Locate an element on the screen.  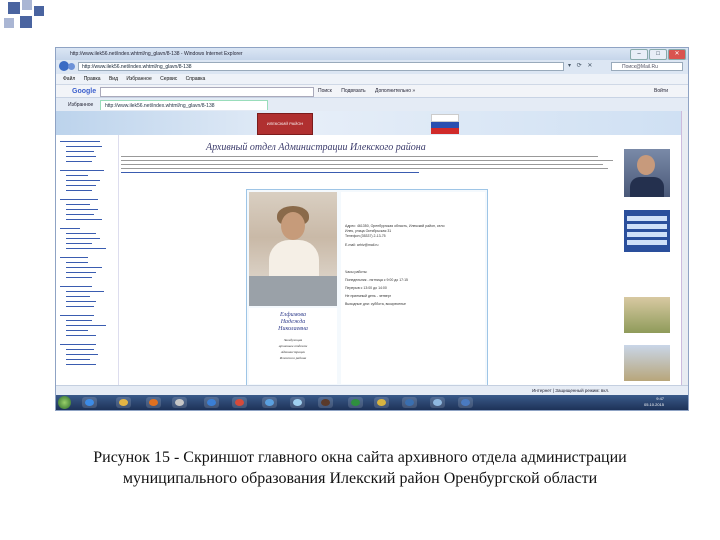
menu-bar: Файл Правка Вид Избранное Сервис Справка is located at coordinates (372, 79).